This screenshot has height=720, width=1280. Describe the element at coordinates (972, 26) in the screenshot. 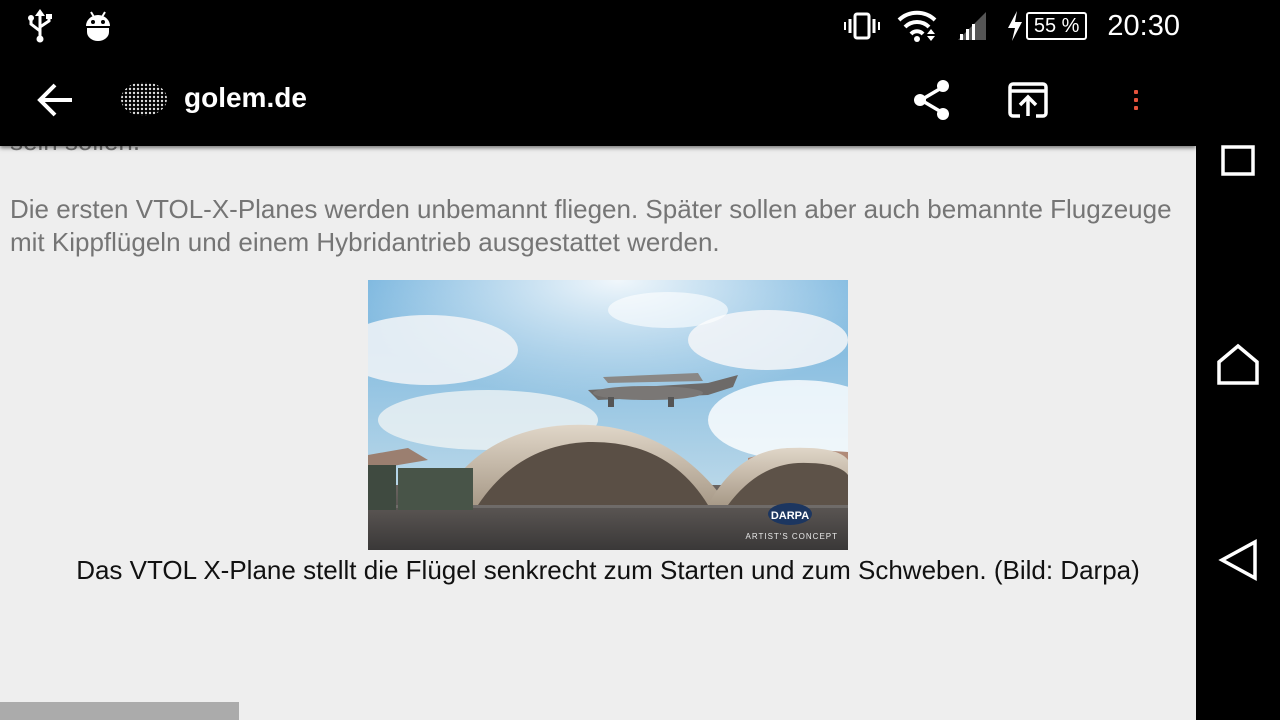

I see `cell-signal-icon` at that location.